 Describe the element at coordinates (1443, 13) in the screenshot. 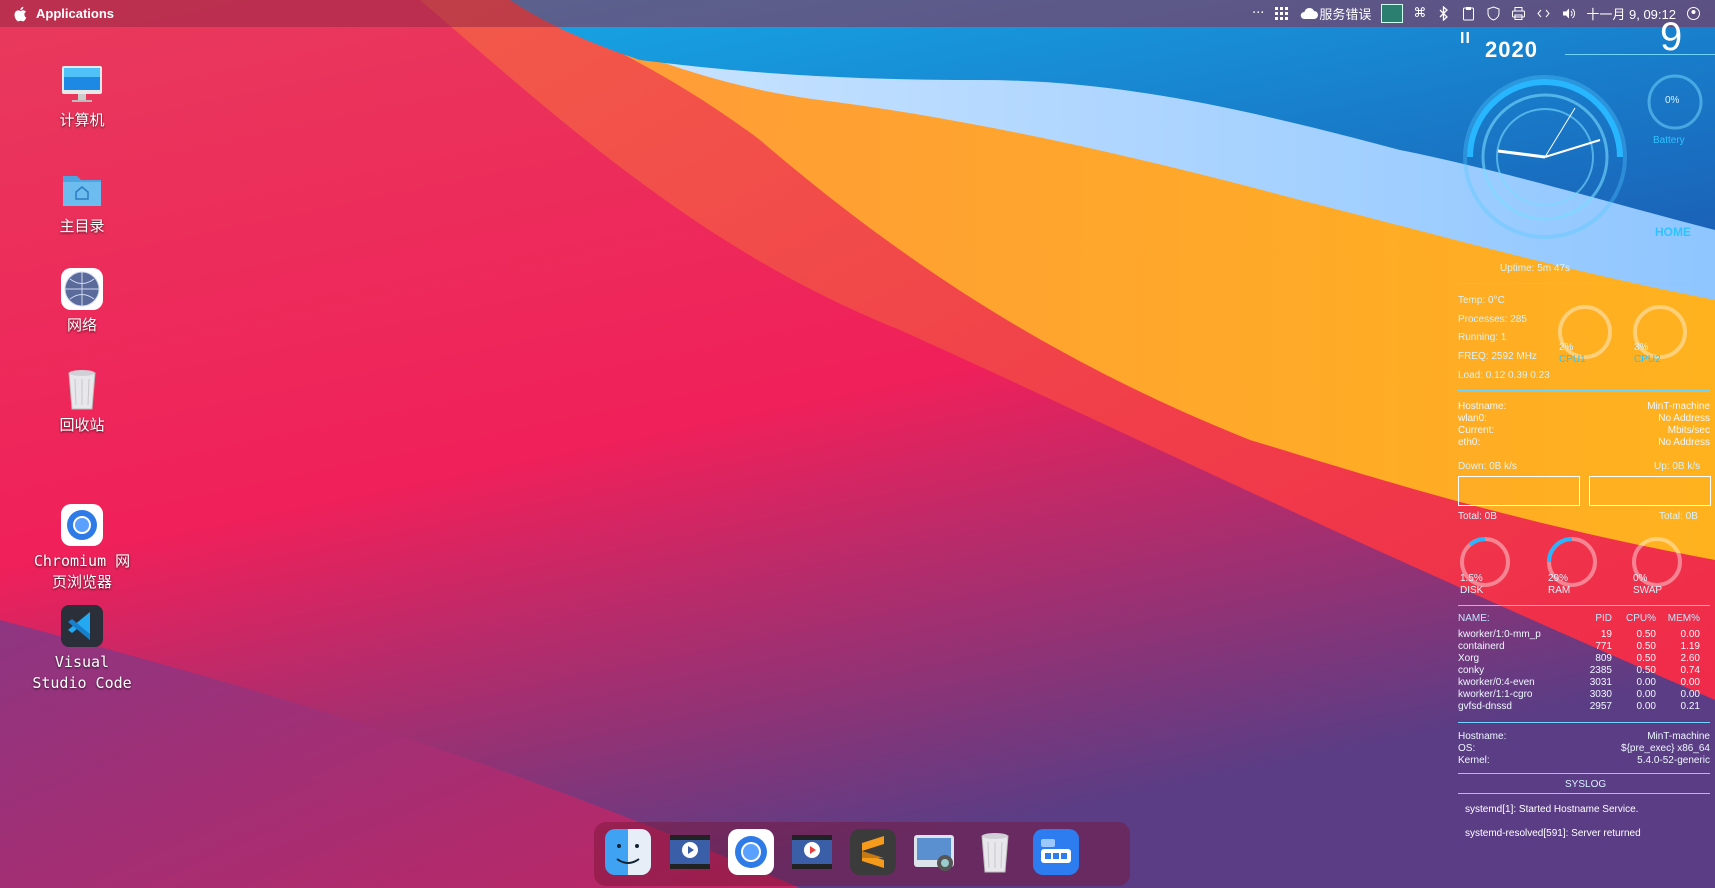

I see `bluetooth-icon` at that location.